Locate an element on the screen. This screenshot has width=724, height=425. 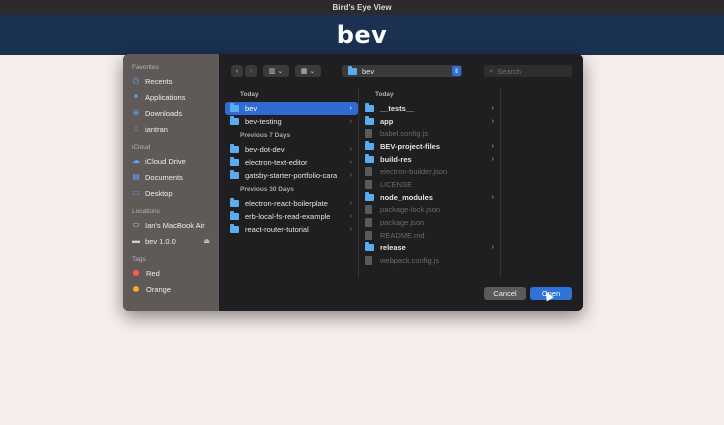
search-field: ⌕ is located at coordinates (528, 71).